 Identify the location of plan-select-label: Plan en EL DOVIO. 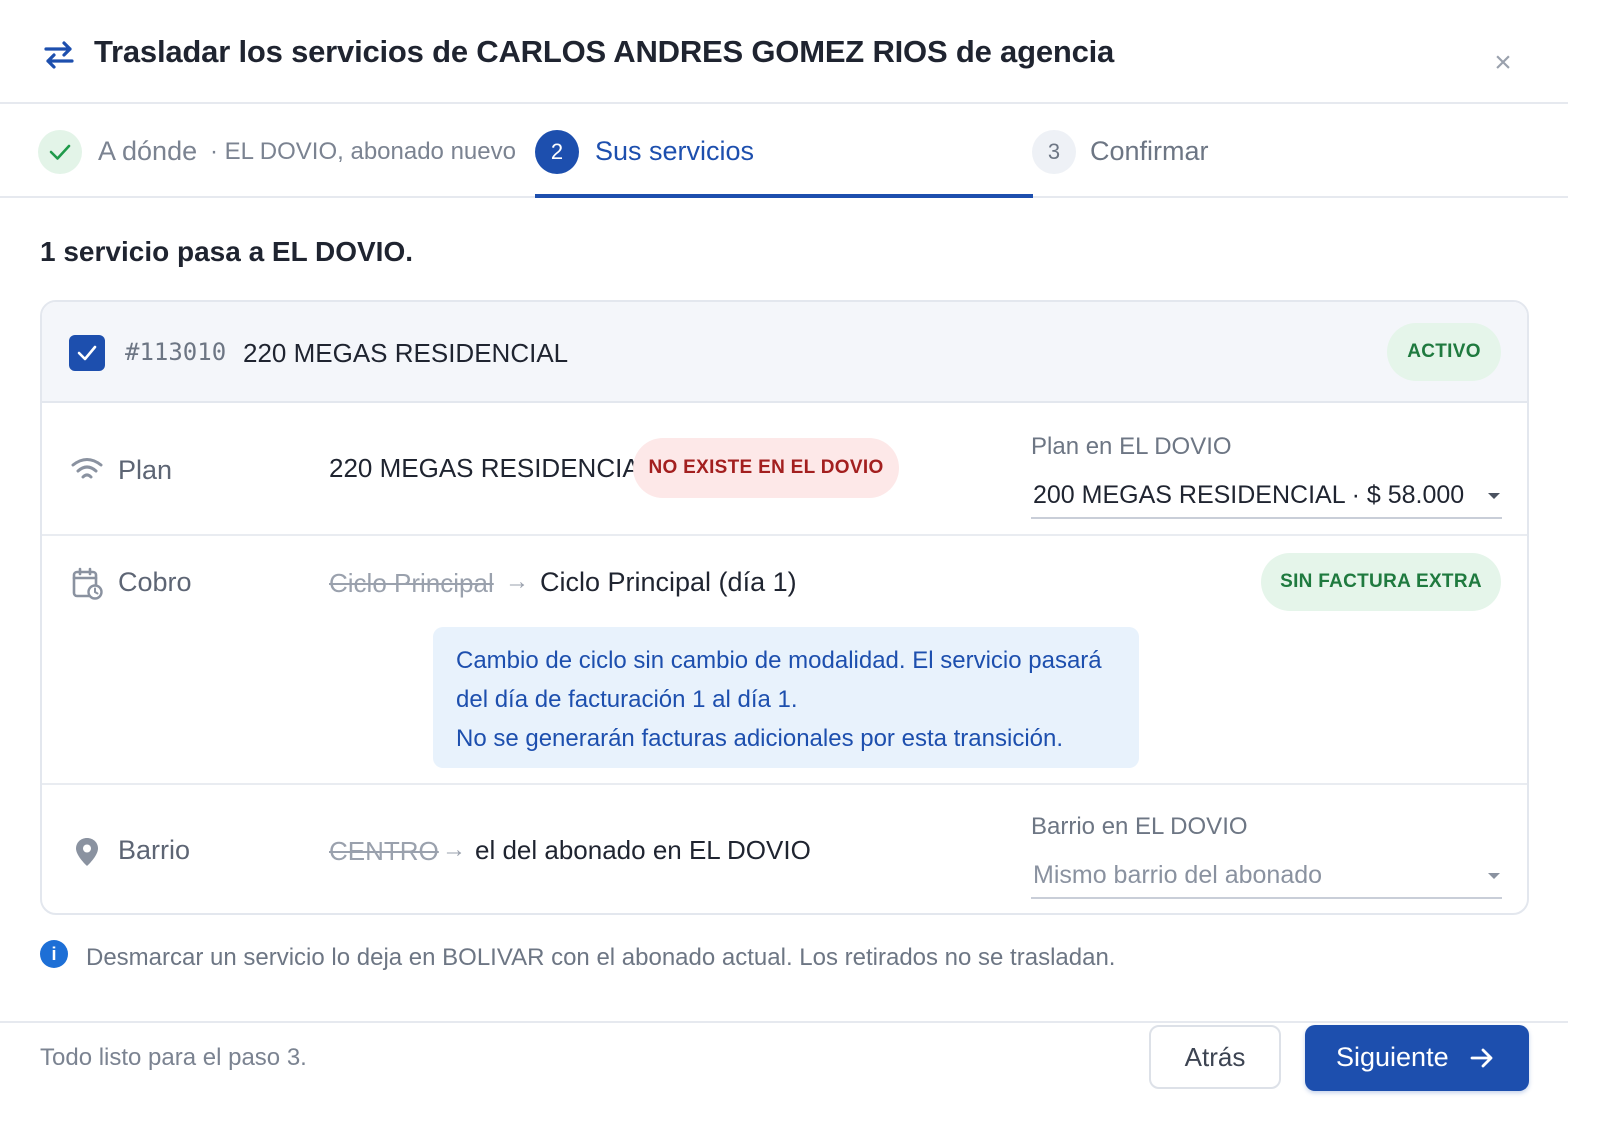
(1131, 446).